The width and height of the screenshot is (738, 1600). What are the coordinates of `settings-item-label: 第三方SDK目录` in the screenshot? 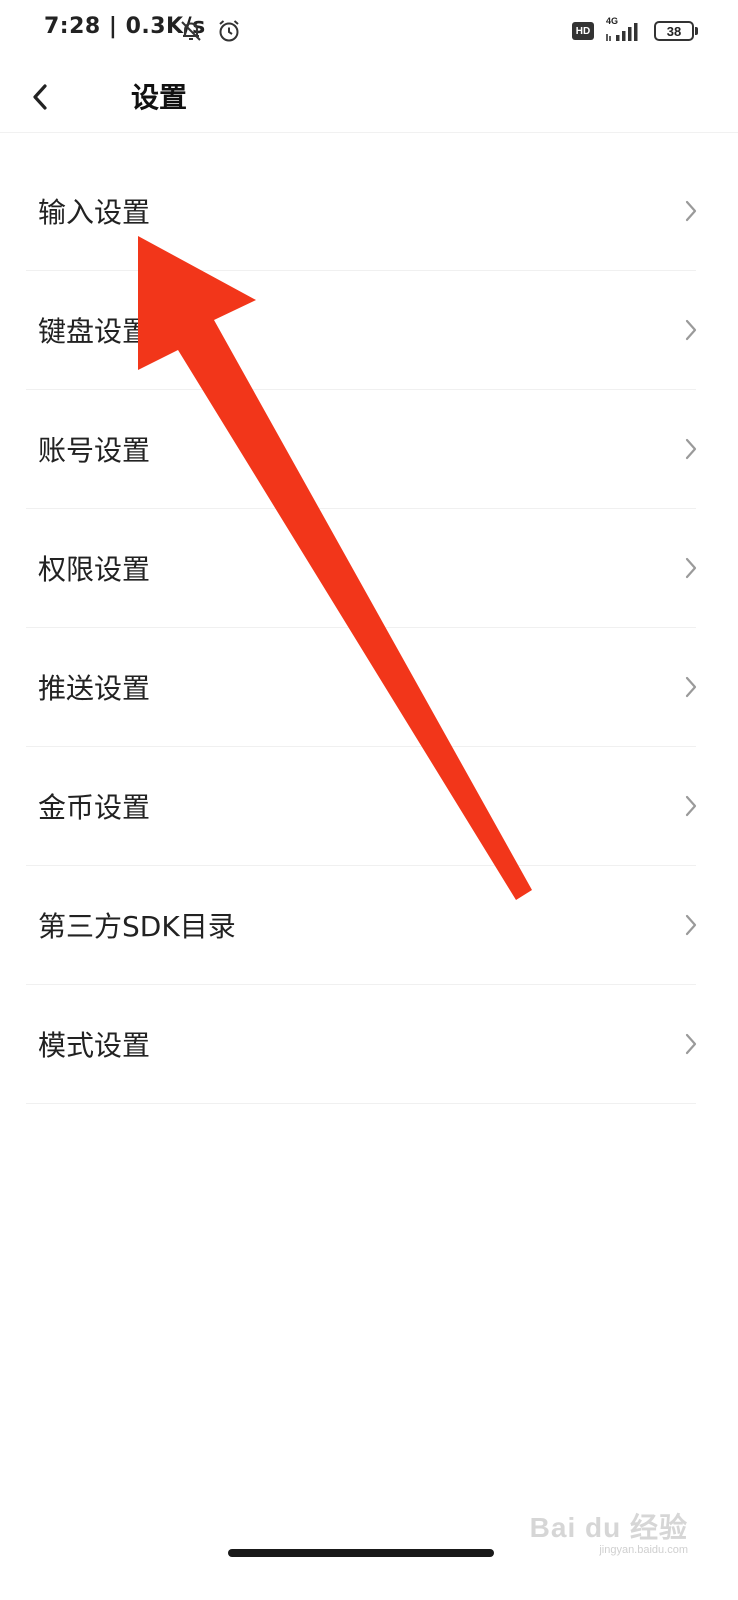 It's located at (137, 926).